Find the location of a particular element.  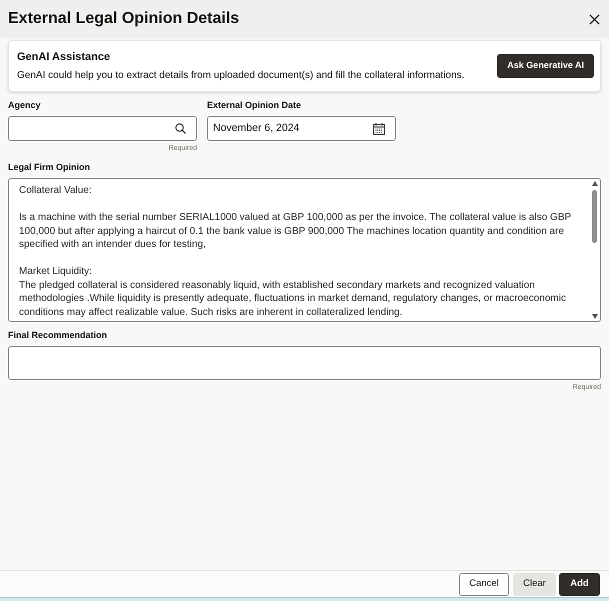

field-label: External Opinion Date is located at coordinates (254, 105).